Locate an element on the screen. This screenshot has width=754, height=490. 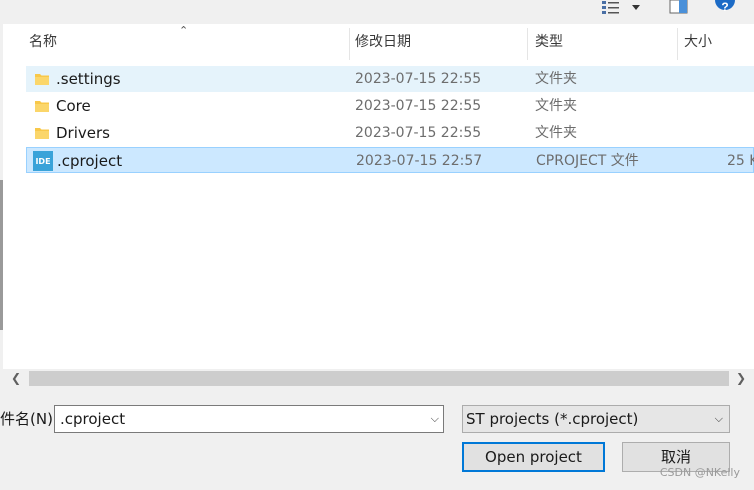
column-name: 名称 is located at coordinates (43, 44).